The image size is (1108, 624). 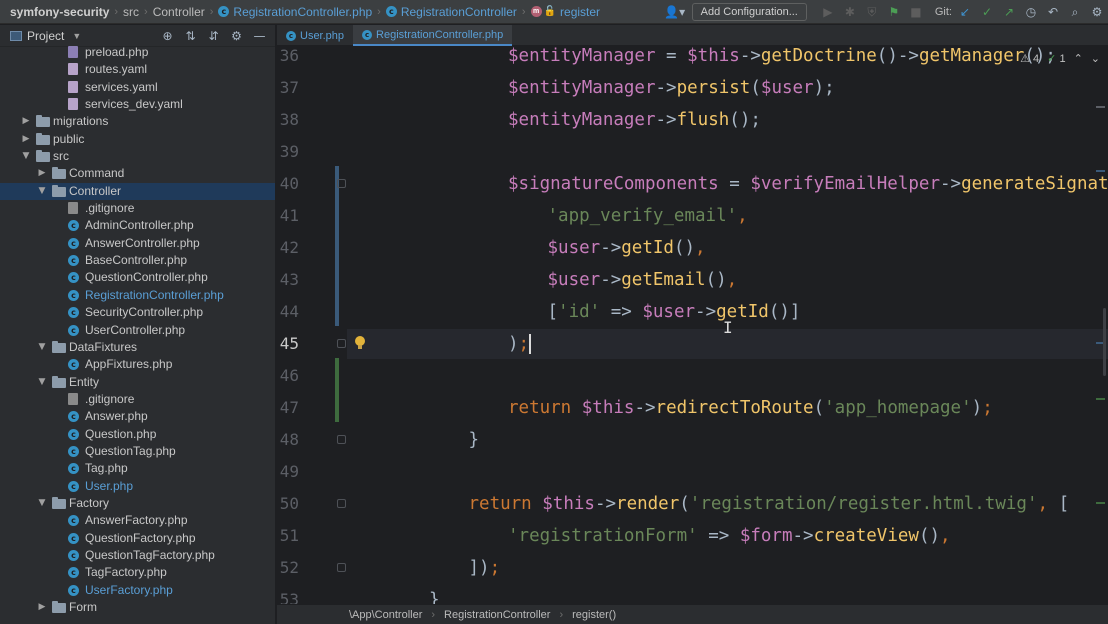 What do you see at coordinates (1100, 399) in the screenshot?
I see `scroll-marker` at bounding box center [1100, 399].